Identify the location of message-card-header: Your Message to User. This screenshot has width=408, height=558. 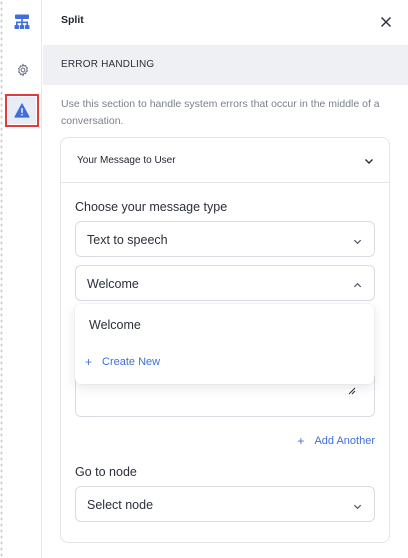
(225, 160).